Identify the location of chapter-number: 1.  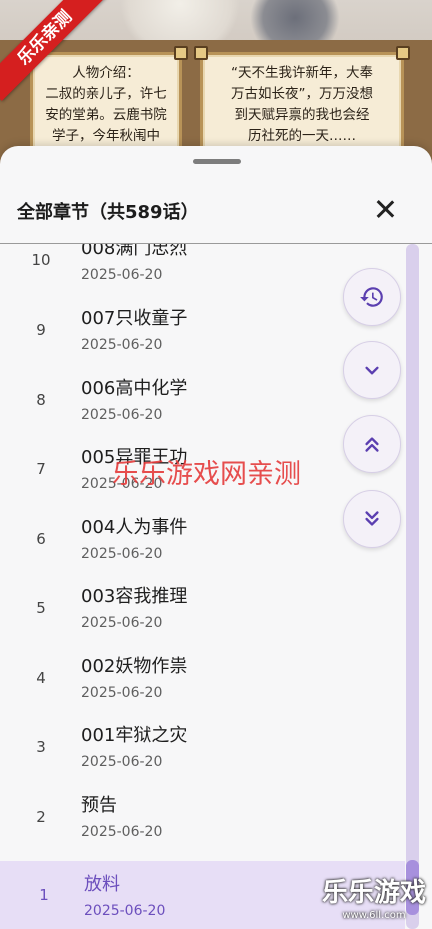
(44, 895).